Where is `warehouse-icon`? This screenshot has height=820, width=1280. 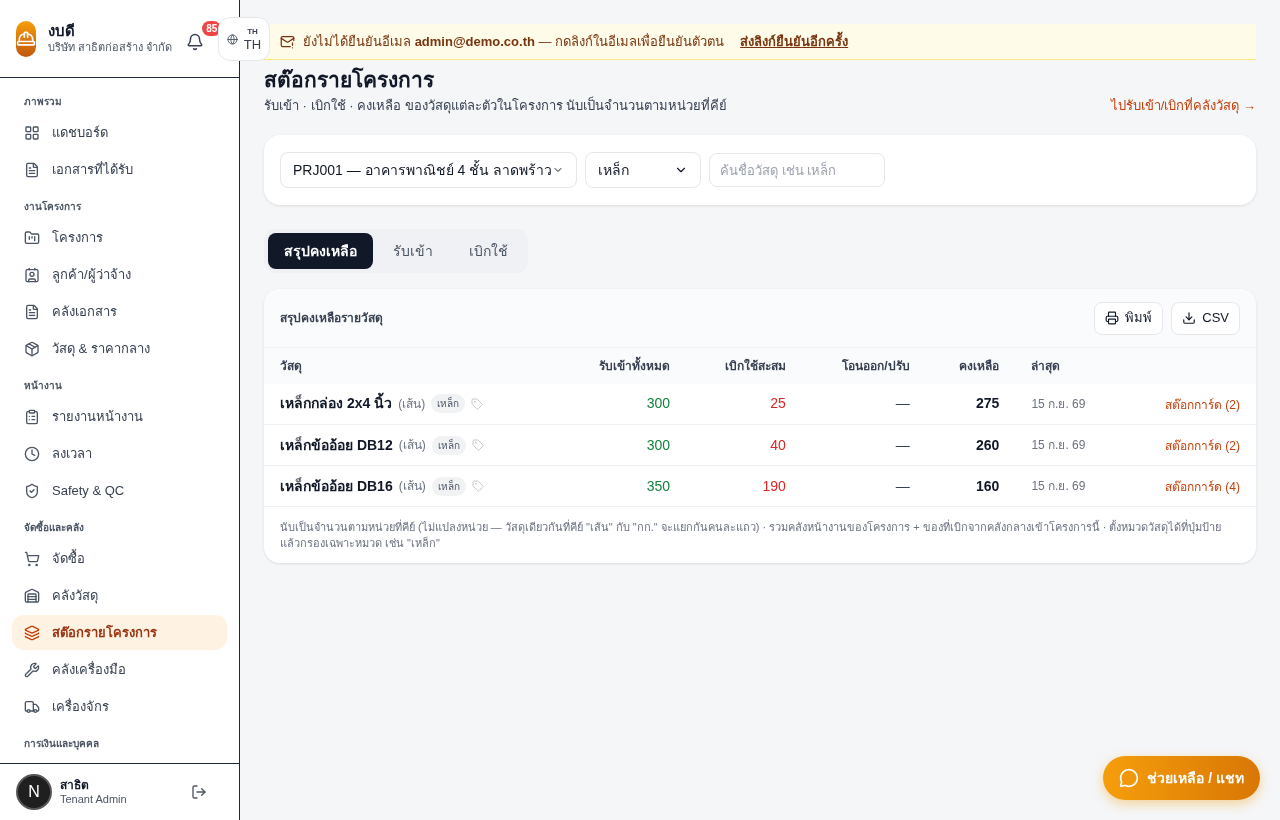 warehouse-icon is located at coordinates (32, 595).